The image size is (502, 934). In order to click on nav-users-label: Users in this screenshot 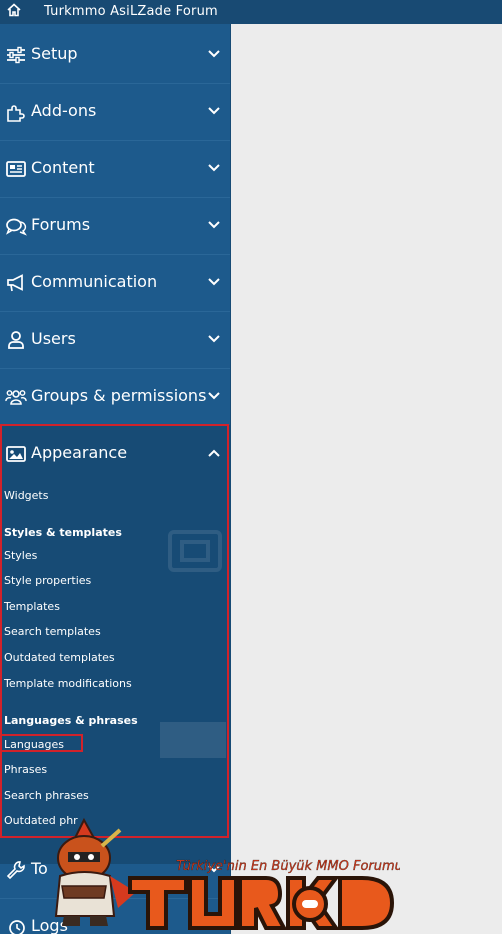, I will do `click(53, 338)`.